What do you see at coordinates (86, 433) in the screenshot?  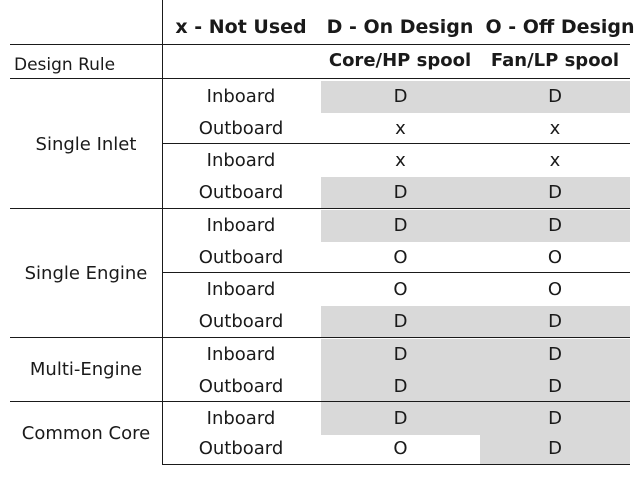 I see `group-label-common-core: Common Core` at bounding box center [86, 433].